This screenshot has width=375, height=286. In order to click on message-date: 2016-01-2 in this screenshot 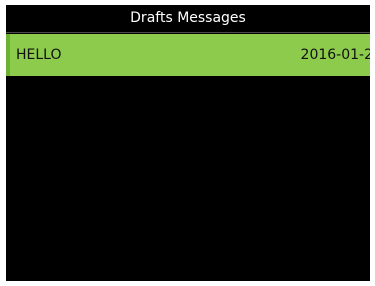, I will do `click(335, 55)`.